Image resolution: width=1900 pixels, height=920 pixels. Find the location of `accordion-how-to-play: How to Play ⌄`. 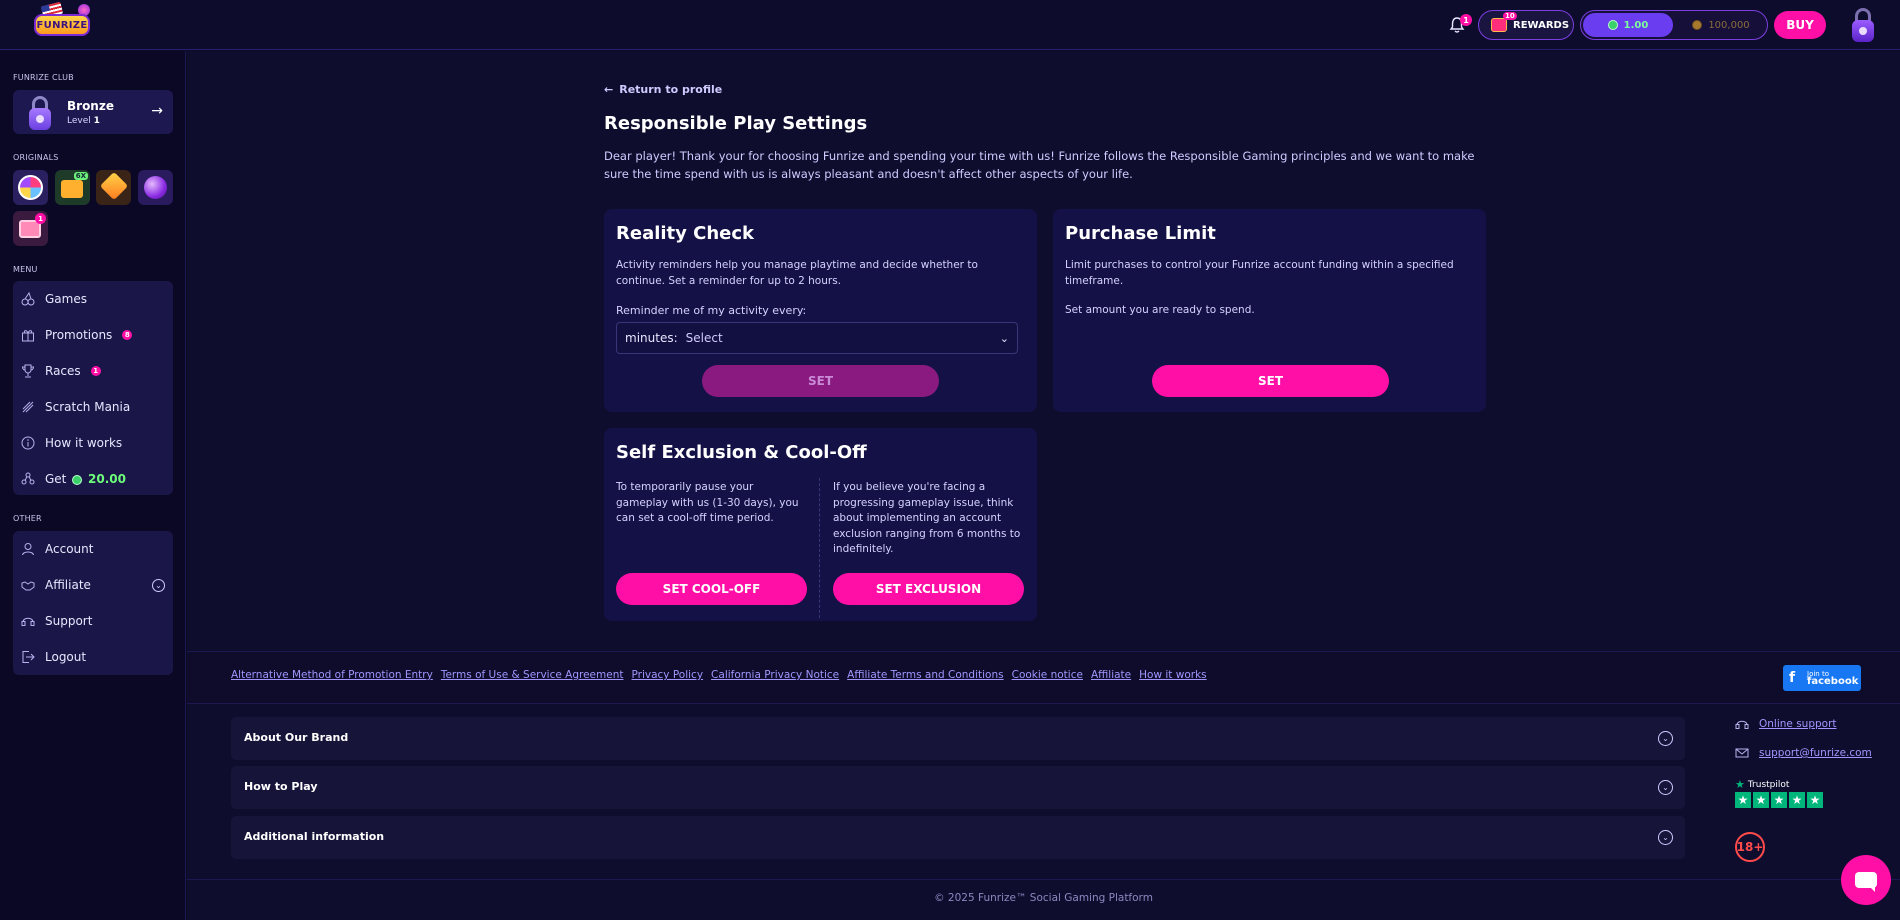

accordion-how-to-play: How to Play ⌄ is located at coordinates (958, 787).